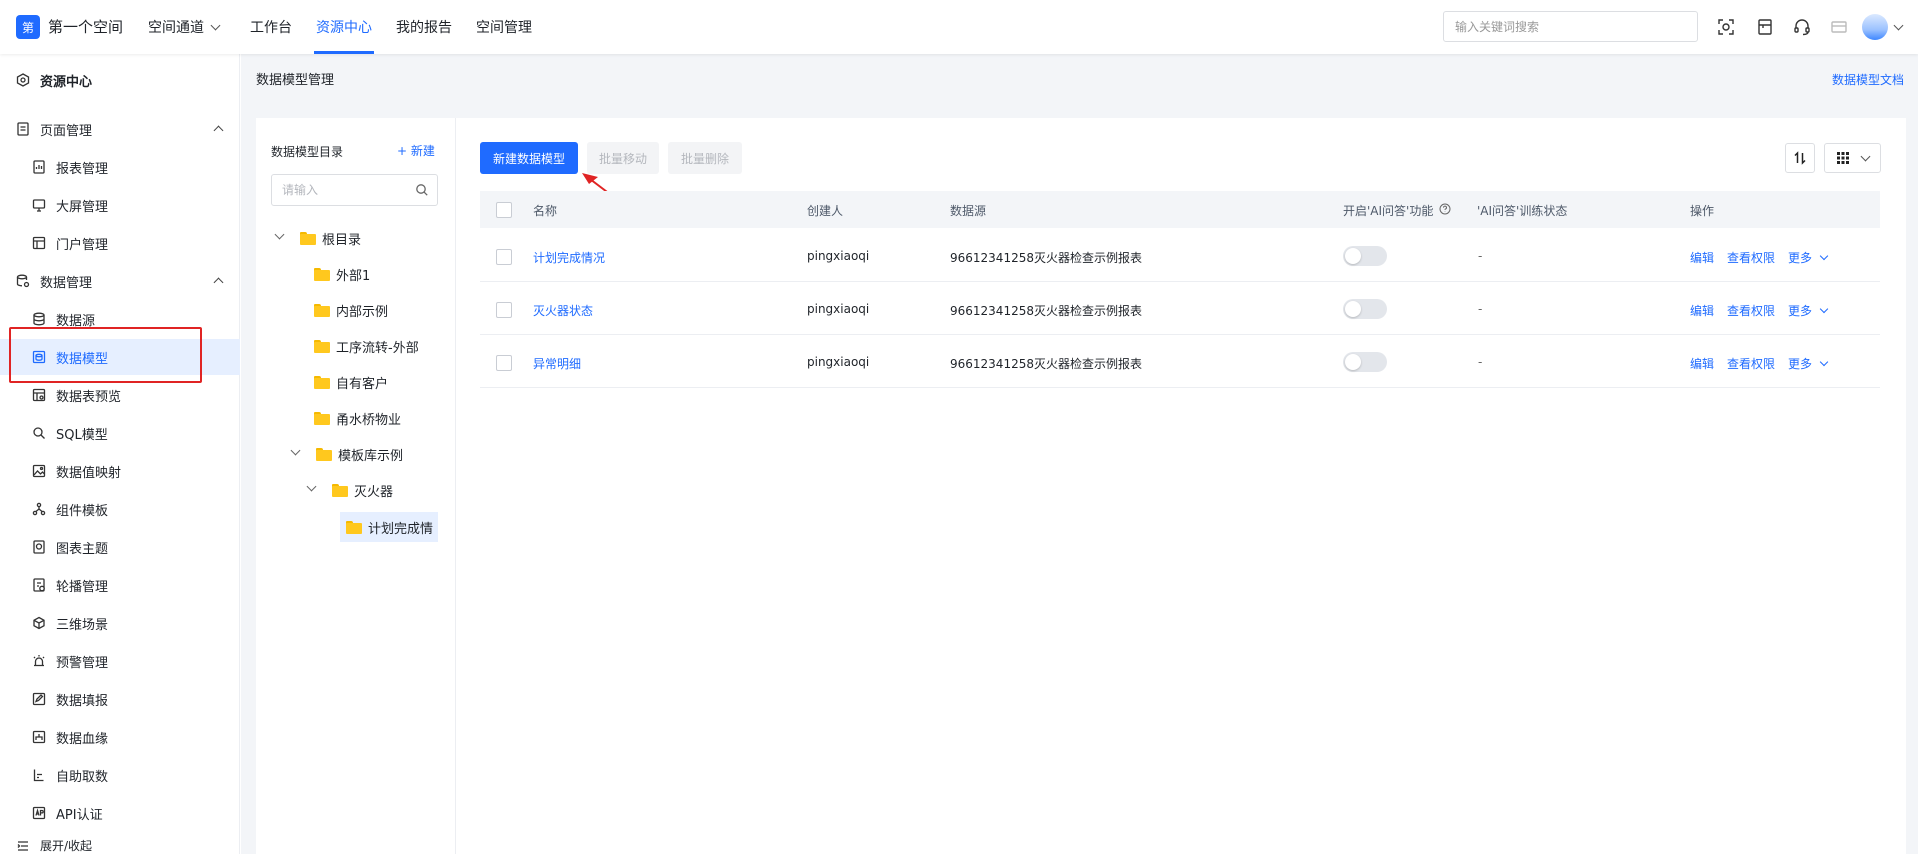  I want to click on sidebar-collapse-toggle: 展开/收起, so click(120, 845).